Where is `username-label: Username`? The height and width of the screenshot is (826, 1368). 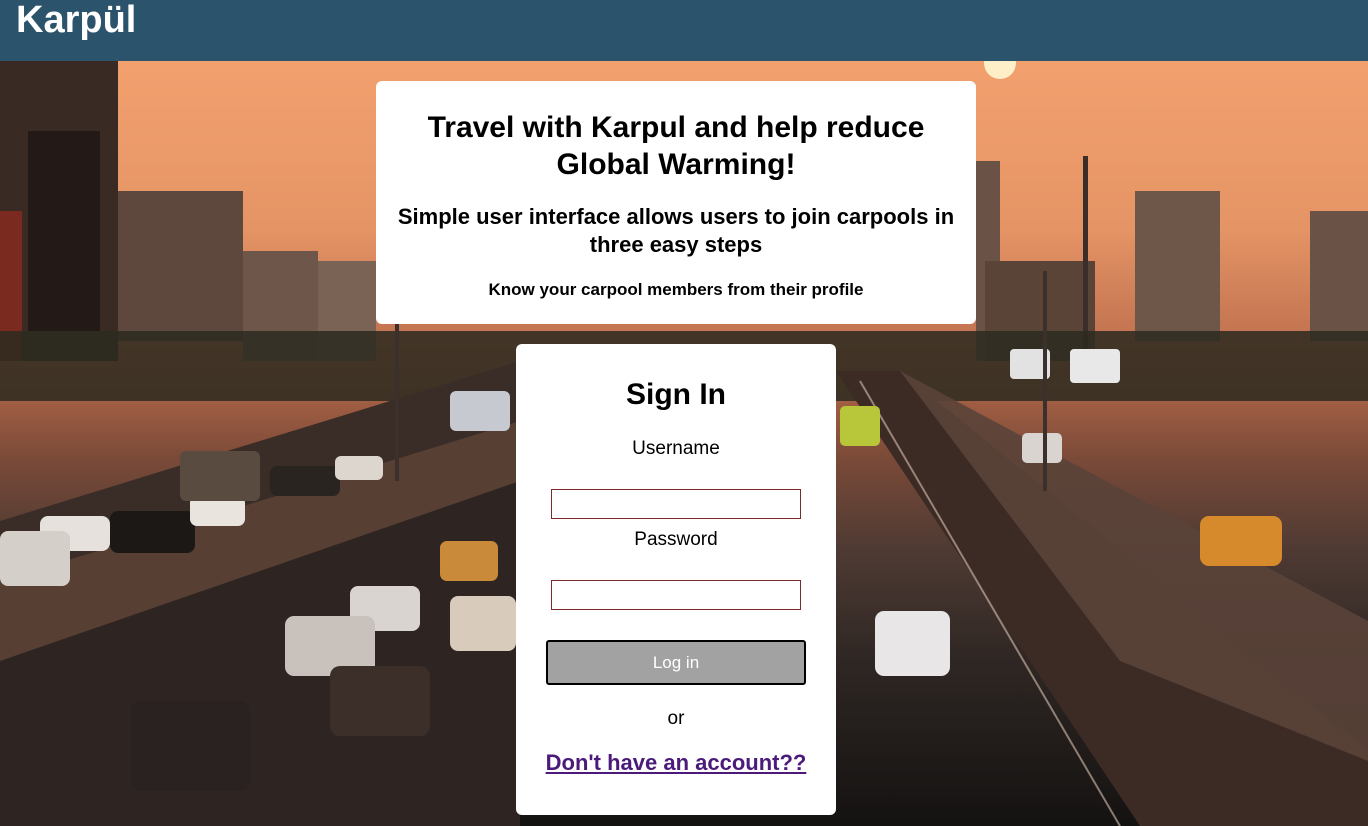 username-label: Username is located at coordinates (676, 448).